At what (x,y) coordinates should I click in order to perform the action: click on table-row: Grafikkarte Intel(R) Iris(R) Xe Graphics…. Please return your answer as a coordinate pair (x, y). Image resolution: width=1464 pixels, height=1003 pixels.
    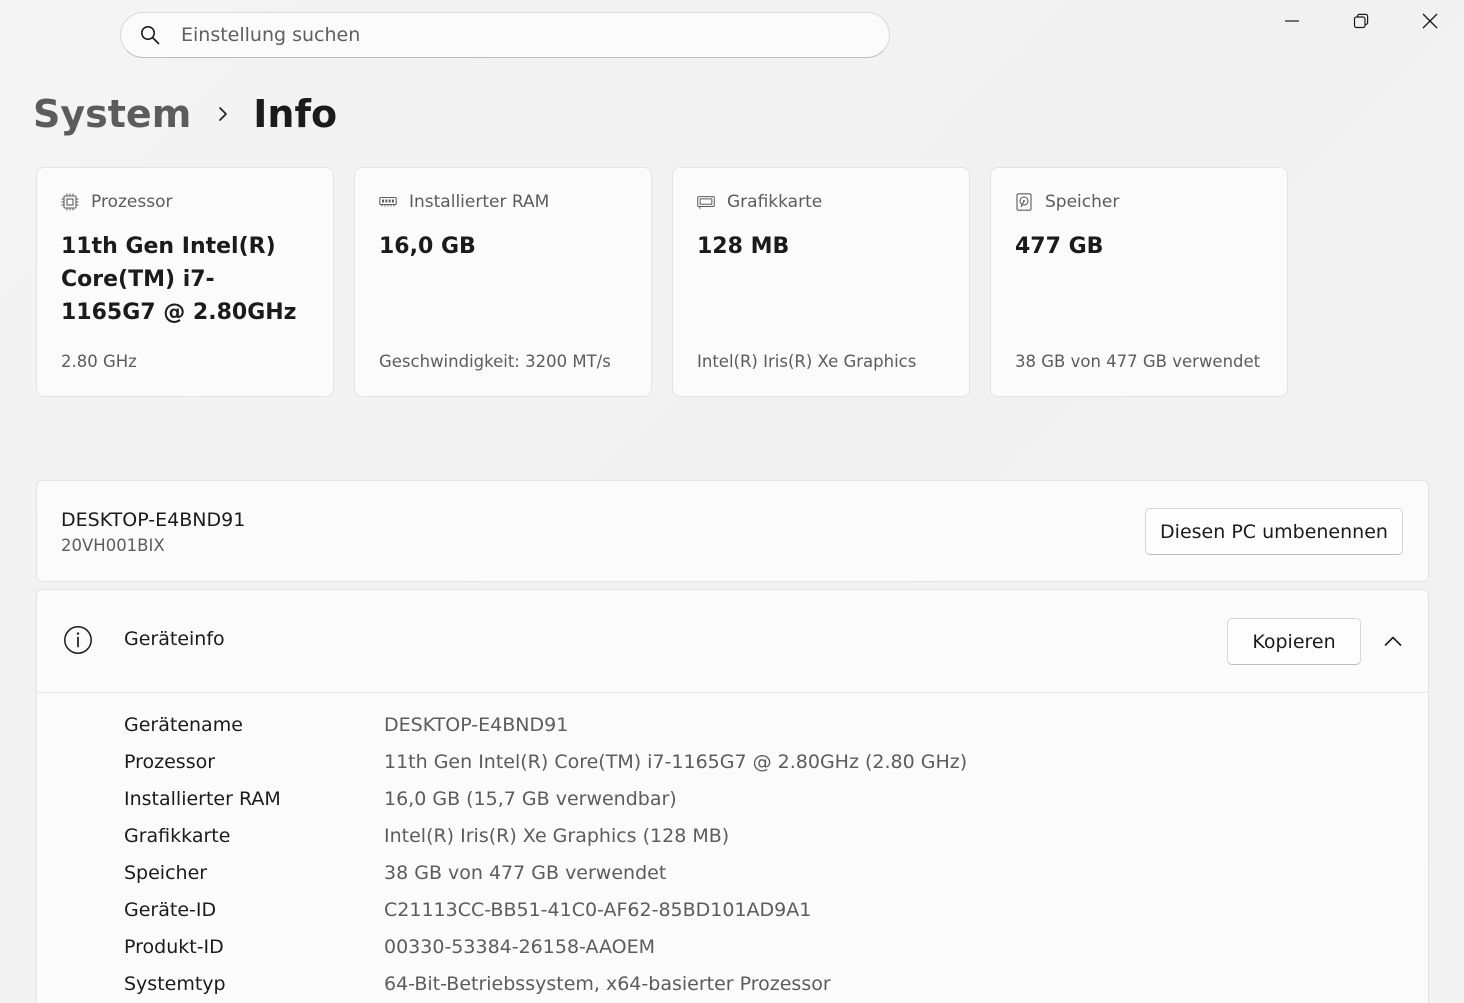
    Looking at the image, I should click on (545, 835).